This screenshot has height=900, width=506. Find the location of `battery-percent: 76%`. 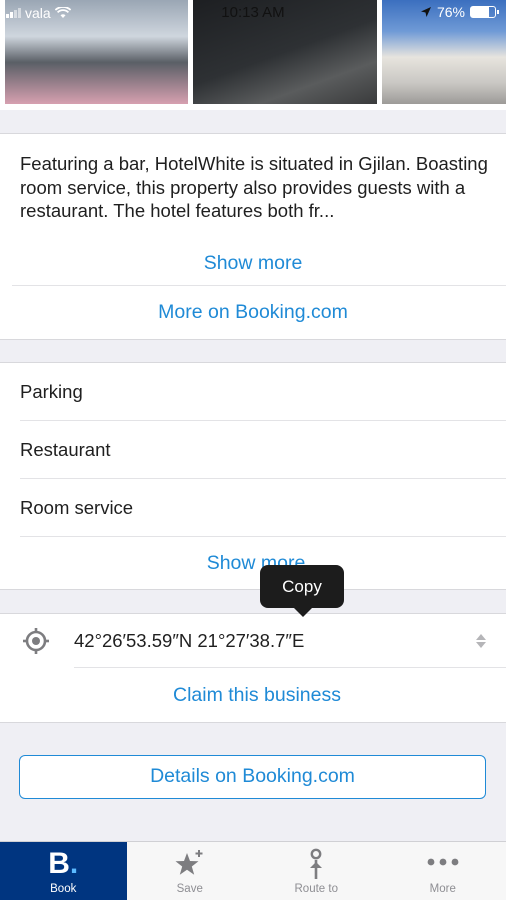

battery-percent: 76% is located at coordinates (450, 12).